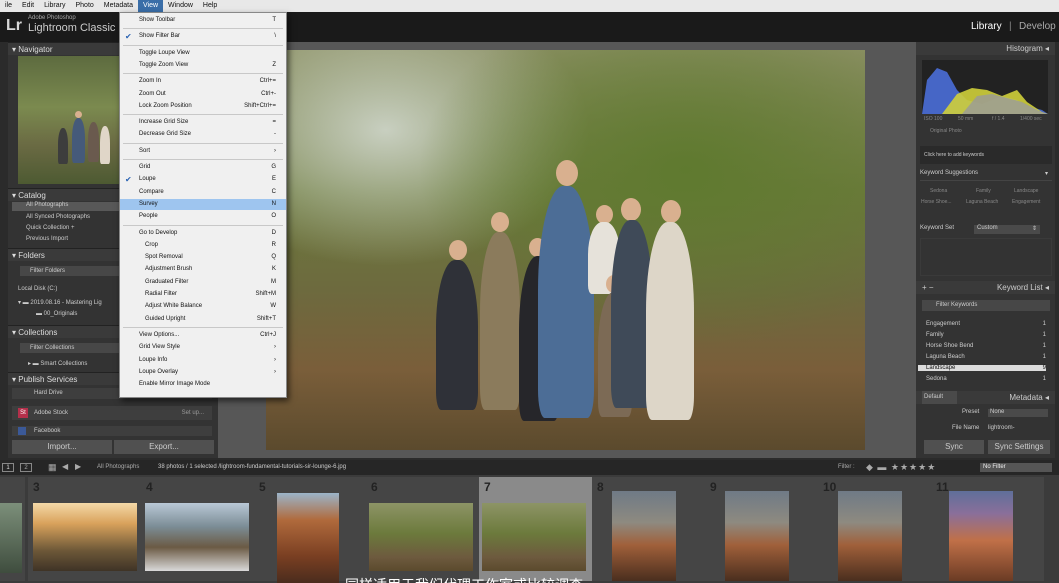  Describe the element at coordinates (940, 397) in the screenshot. I see `metadata-default-select: Default` at that location.